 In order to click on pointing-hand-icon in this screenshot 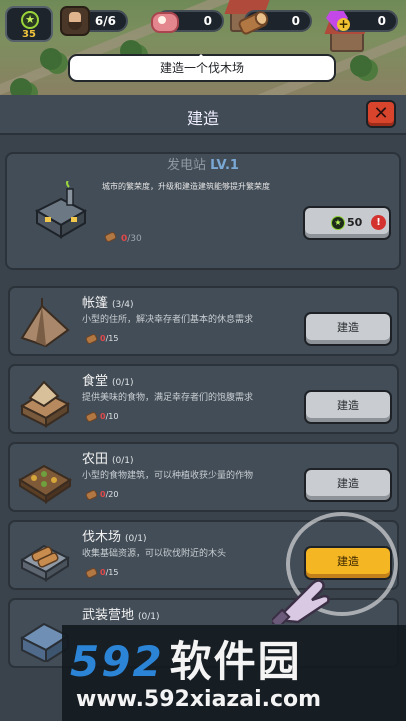, I will do `click(301, 601)`.